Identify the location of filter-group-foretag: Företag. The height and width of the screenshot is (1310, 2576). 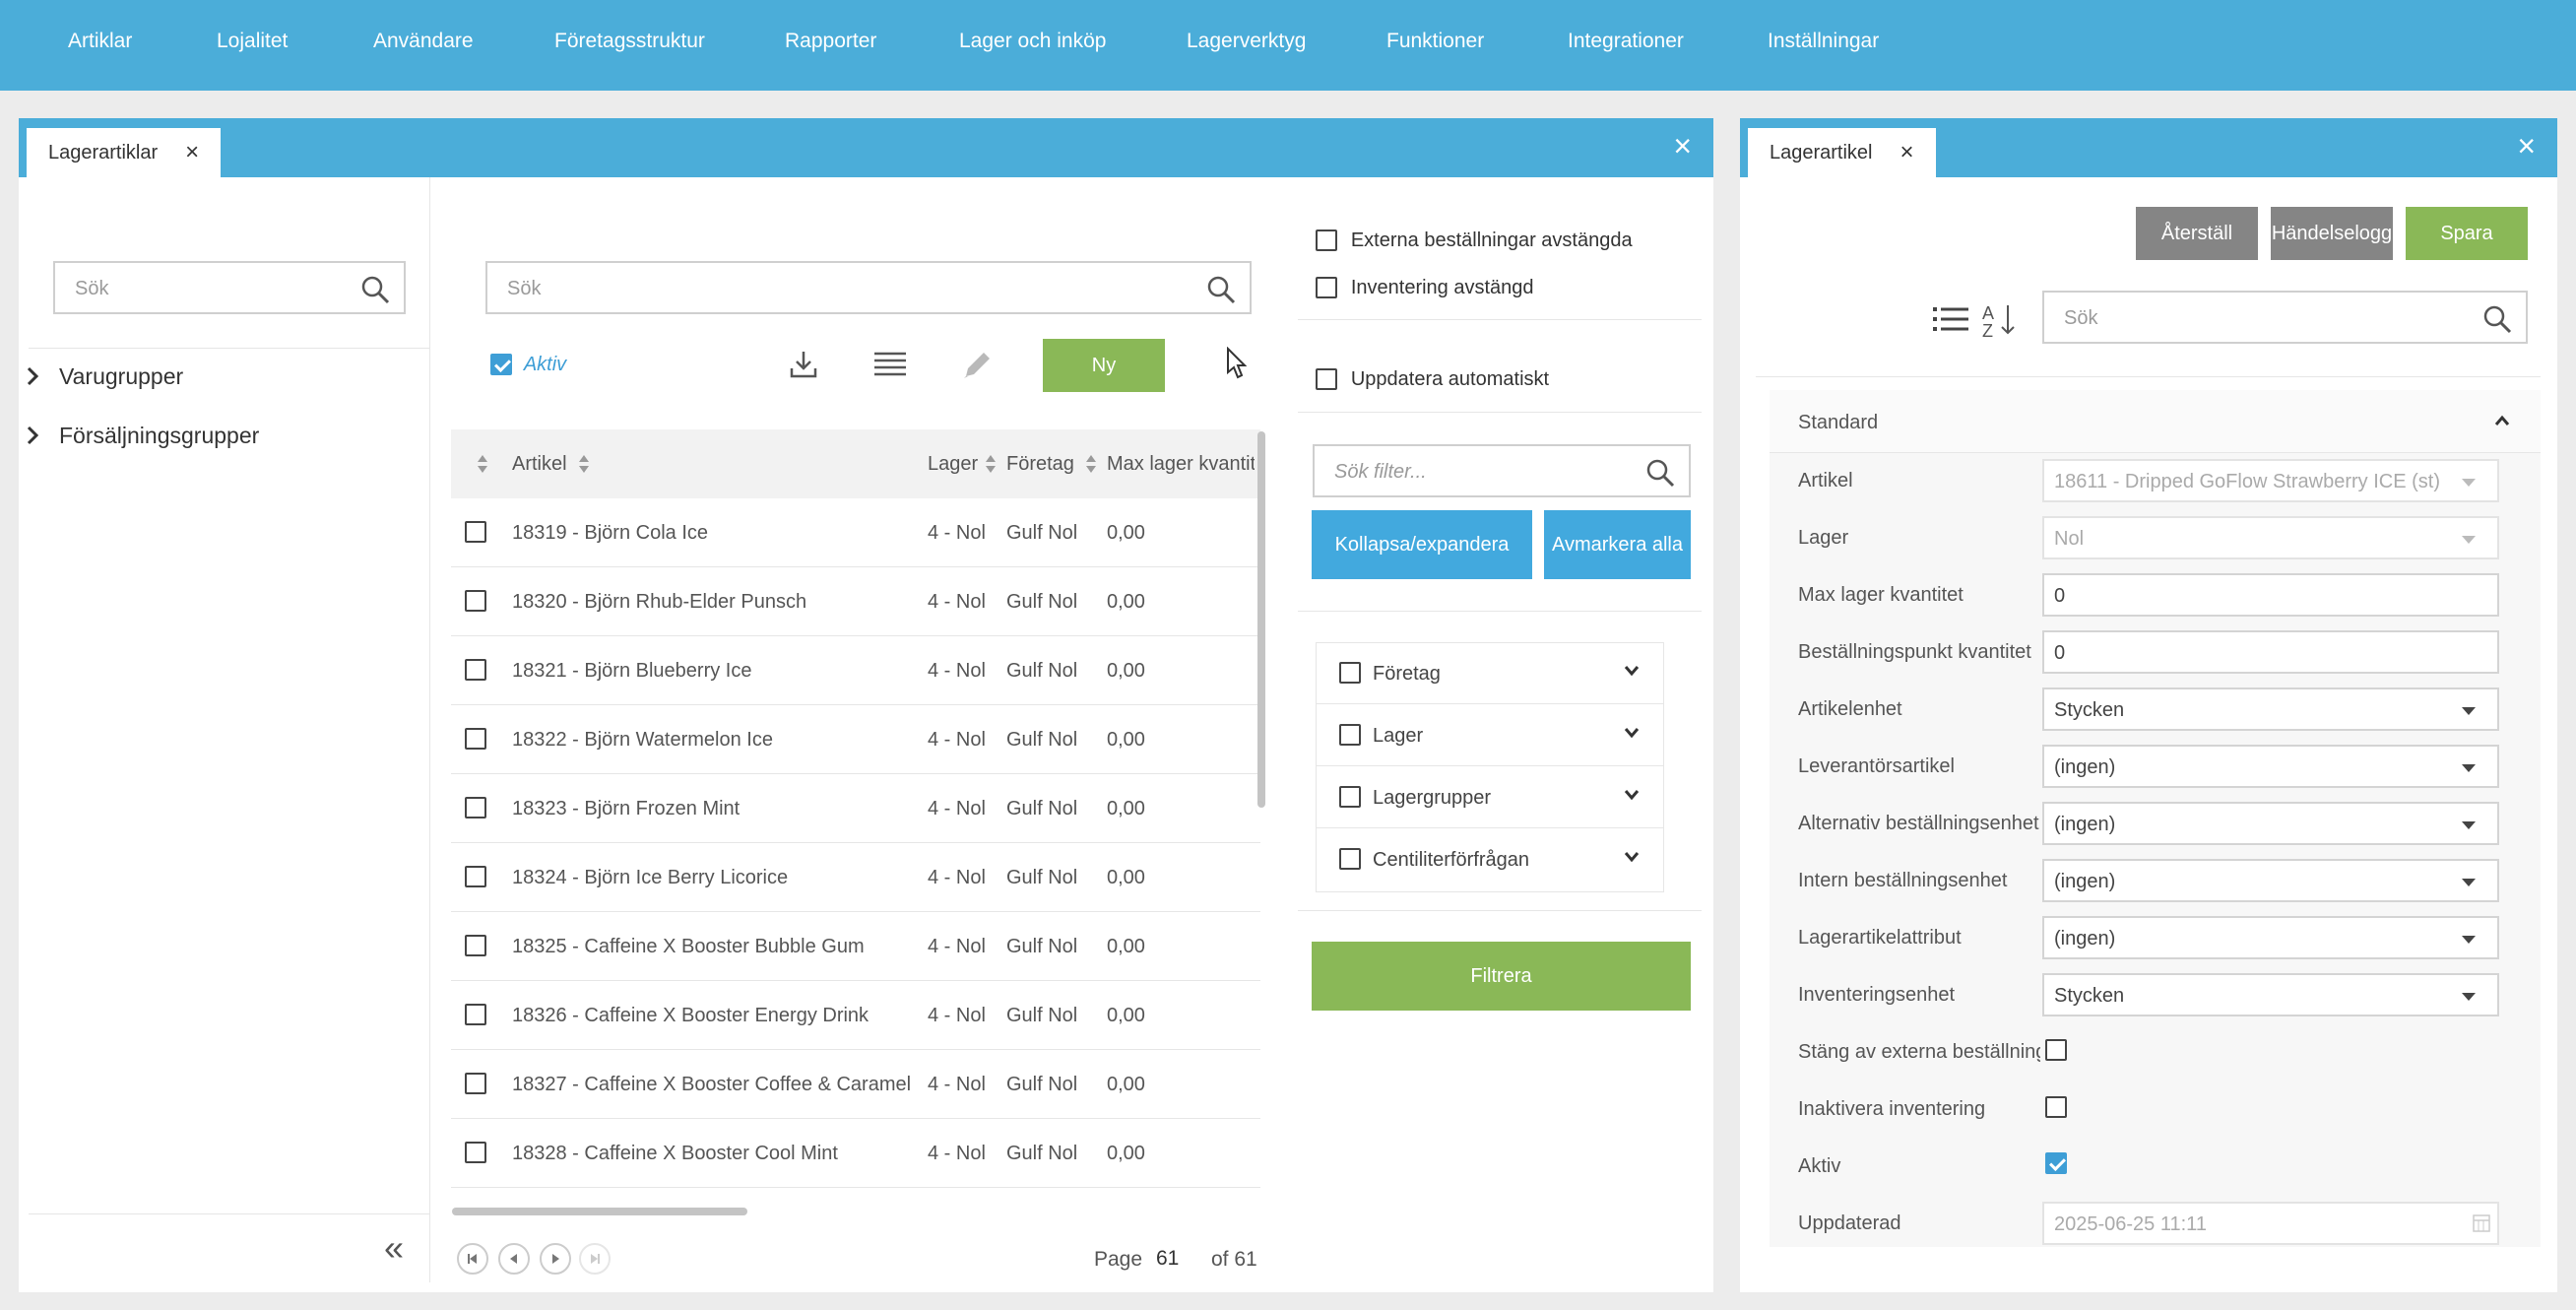
(1490, 673).